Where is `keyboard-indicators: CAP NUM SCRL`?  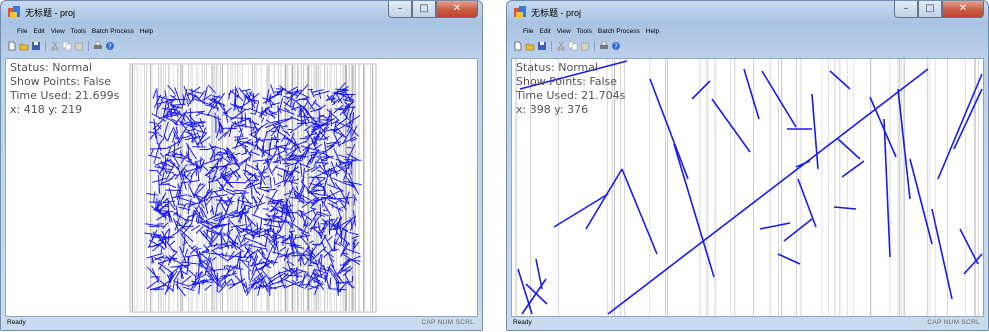
keyboard-indicators: CAP NUM SCRL is located at coordinates (447, 322).